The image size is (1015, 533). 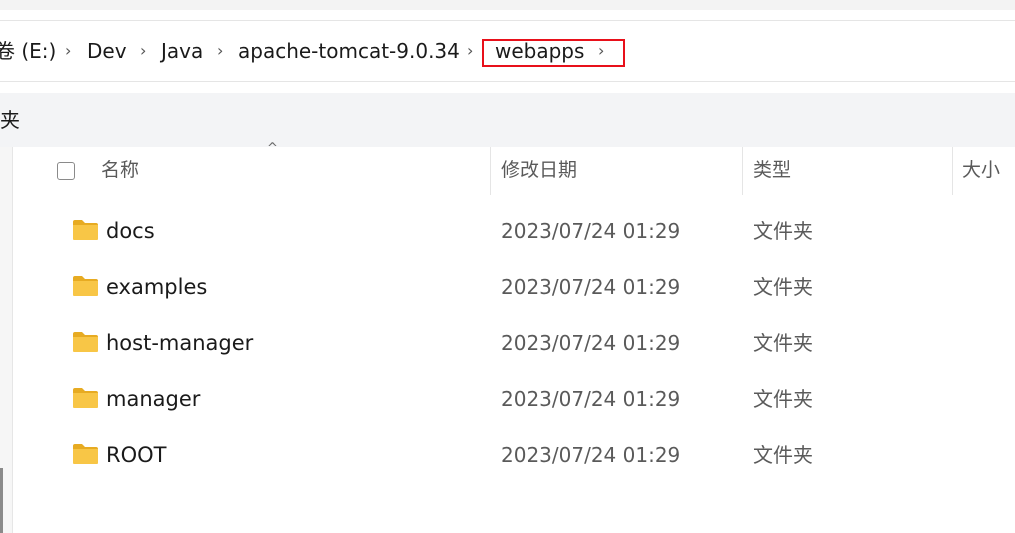 I want to click on column-header-type: 类型, so click(x=772, y=170).